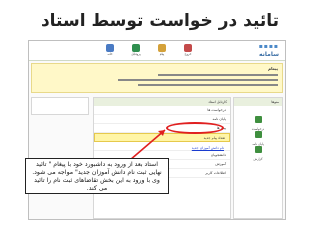  Describe the element at coordinates (60, 106) in the screenshot. I see `side-box` at that location.